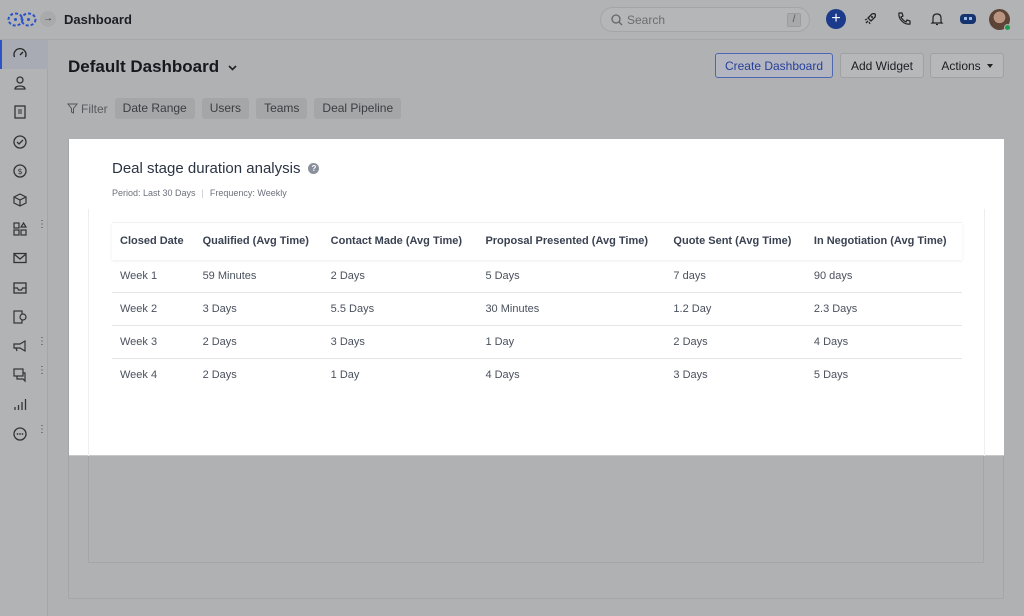 Image resolution: width=1024 pixels, height=616 pixels. I want to click on help-icon: ?, so click(314, 168).